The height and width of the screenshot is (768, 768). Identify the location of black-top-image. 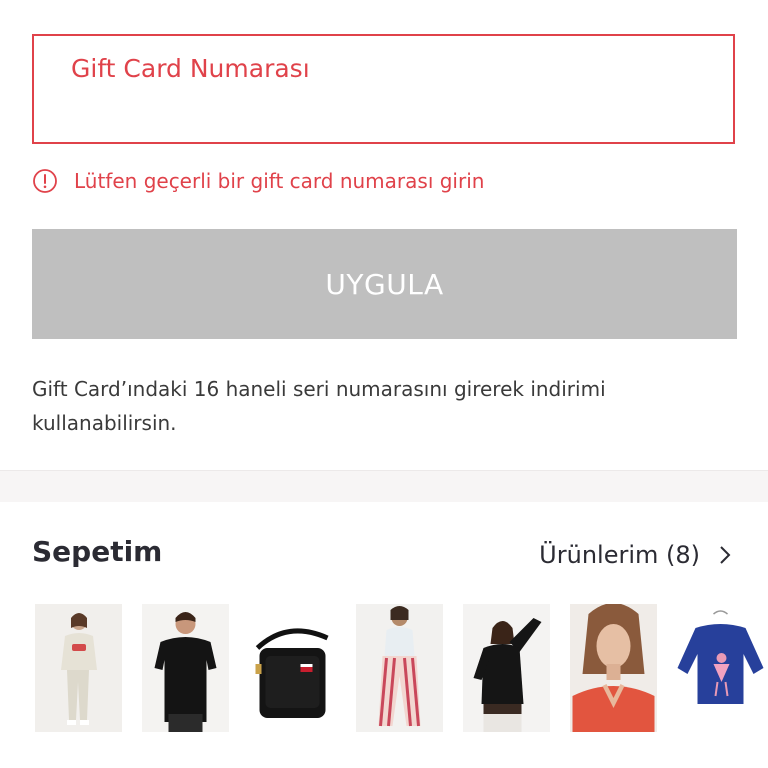
(506, 668).